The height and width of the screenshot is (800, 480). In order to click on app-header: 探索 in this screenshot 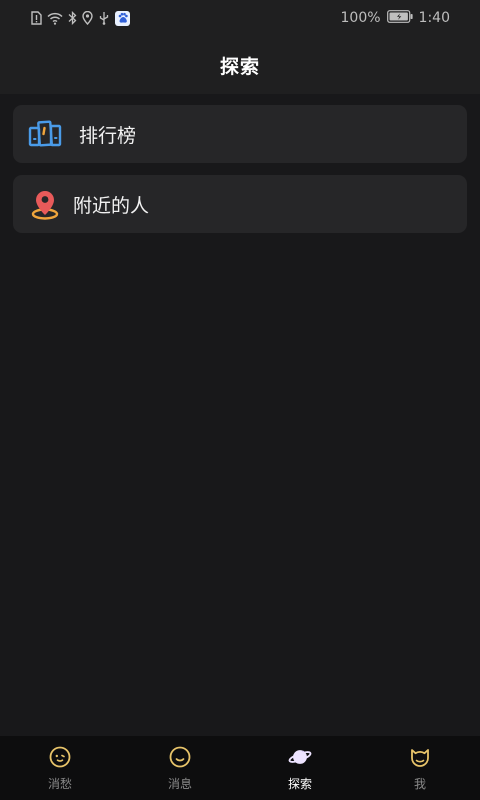, I will do `click(240, 65)`.